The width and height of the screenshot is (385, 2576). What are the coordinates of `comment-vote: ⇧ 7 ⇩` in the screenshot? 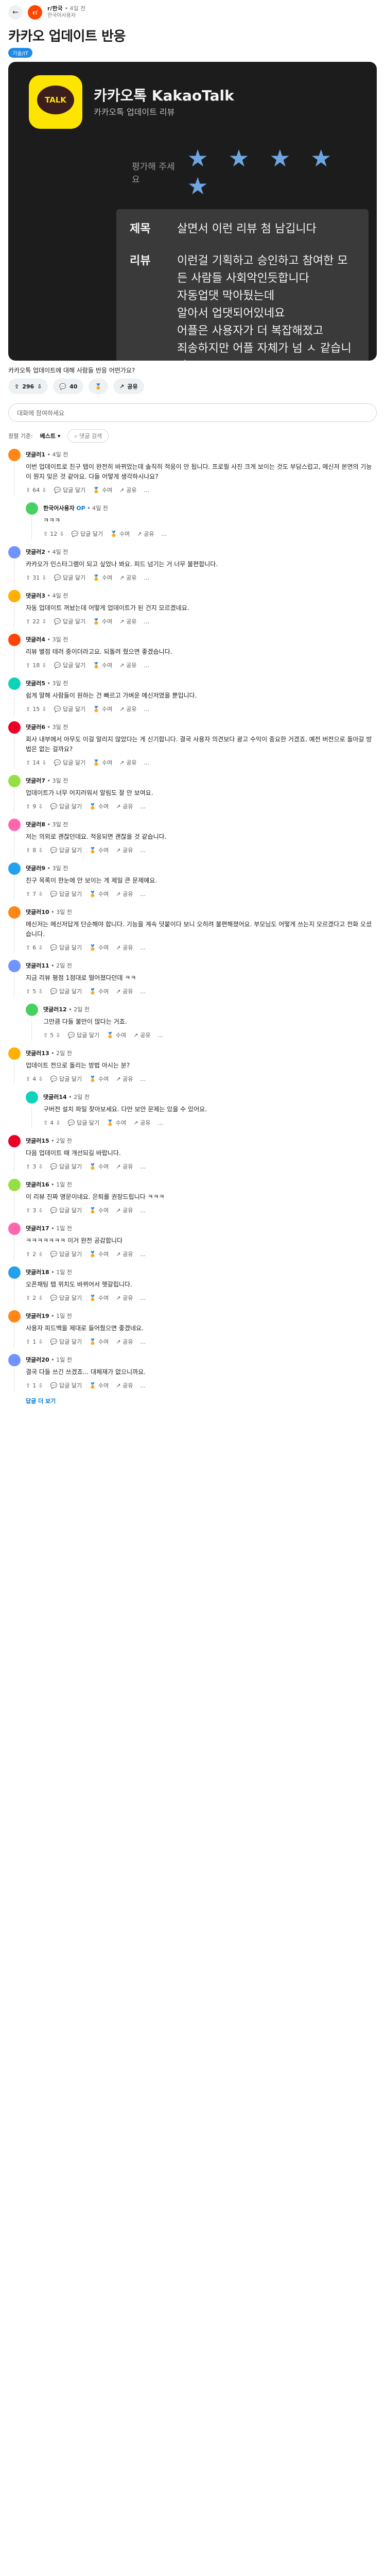 It's located at (34, 894).